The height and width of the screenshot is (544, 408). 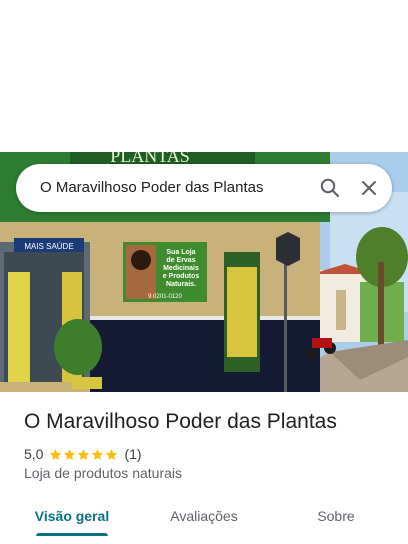 I want to click on star-rating, so click(x=83, y=454).